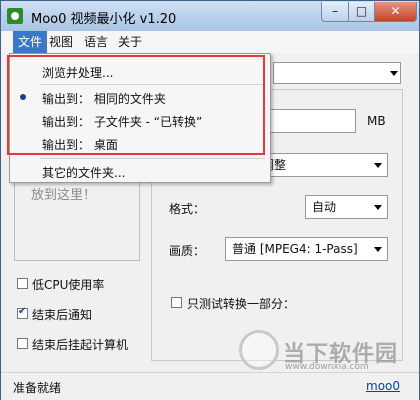 Image resolution: width=420 pixels, height=400 pixels. I want to click on menu-separator, so click(152, 158).